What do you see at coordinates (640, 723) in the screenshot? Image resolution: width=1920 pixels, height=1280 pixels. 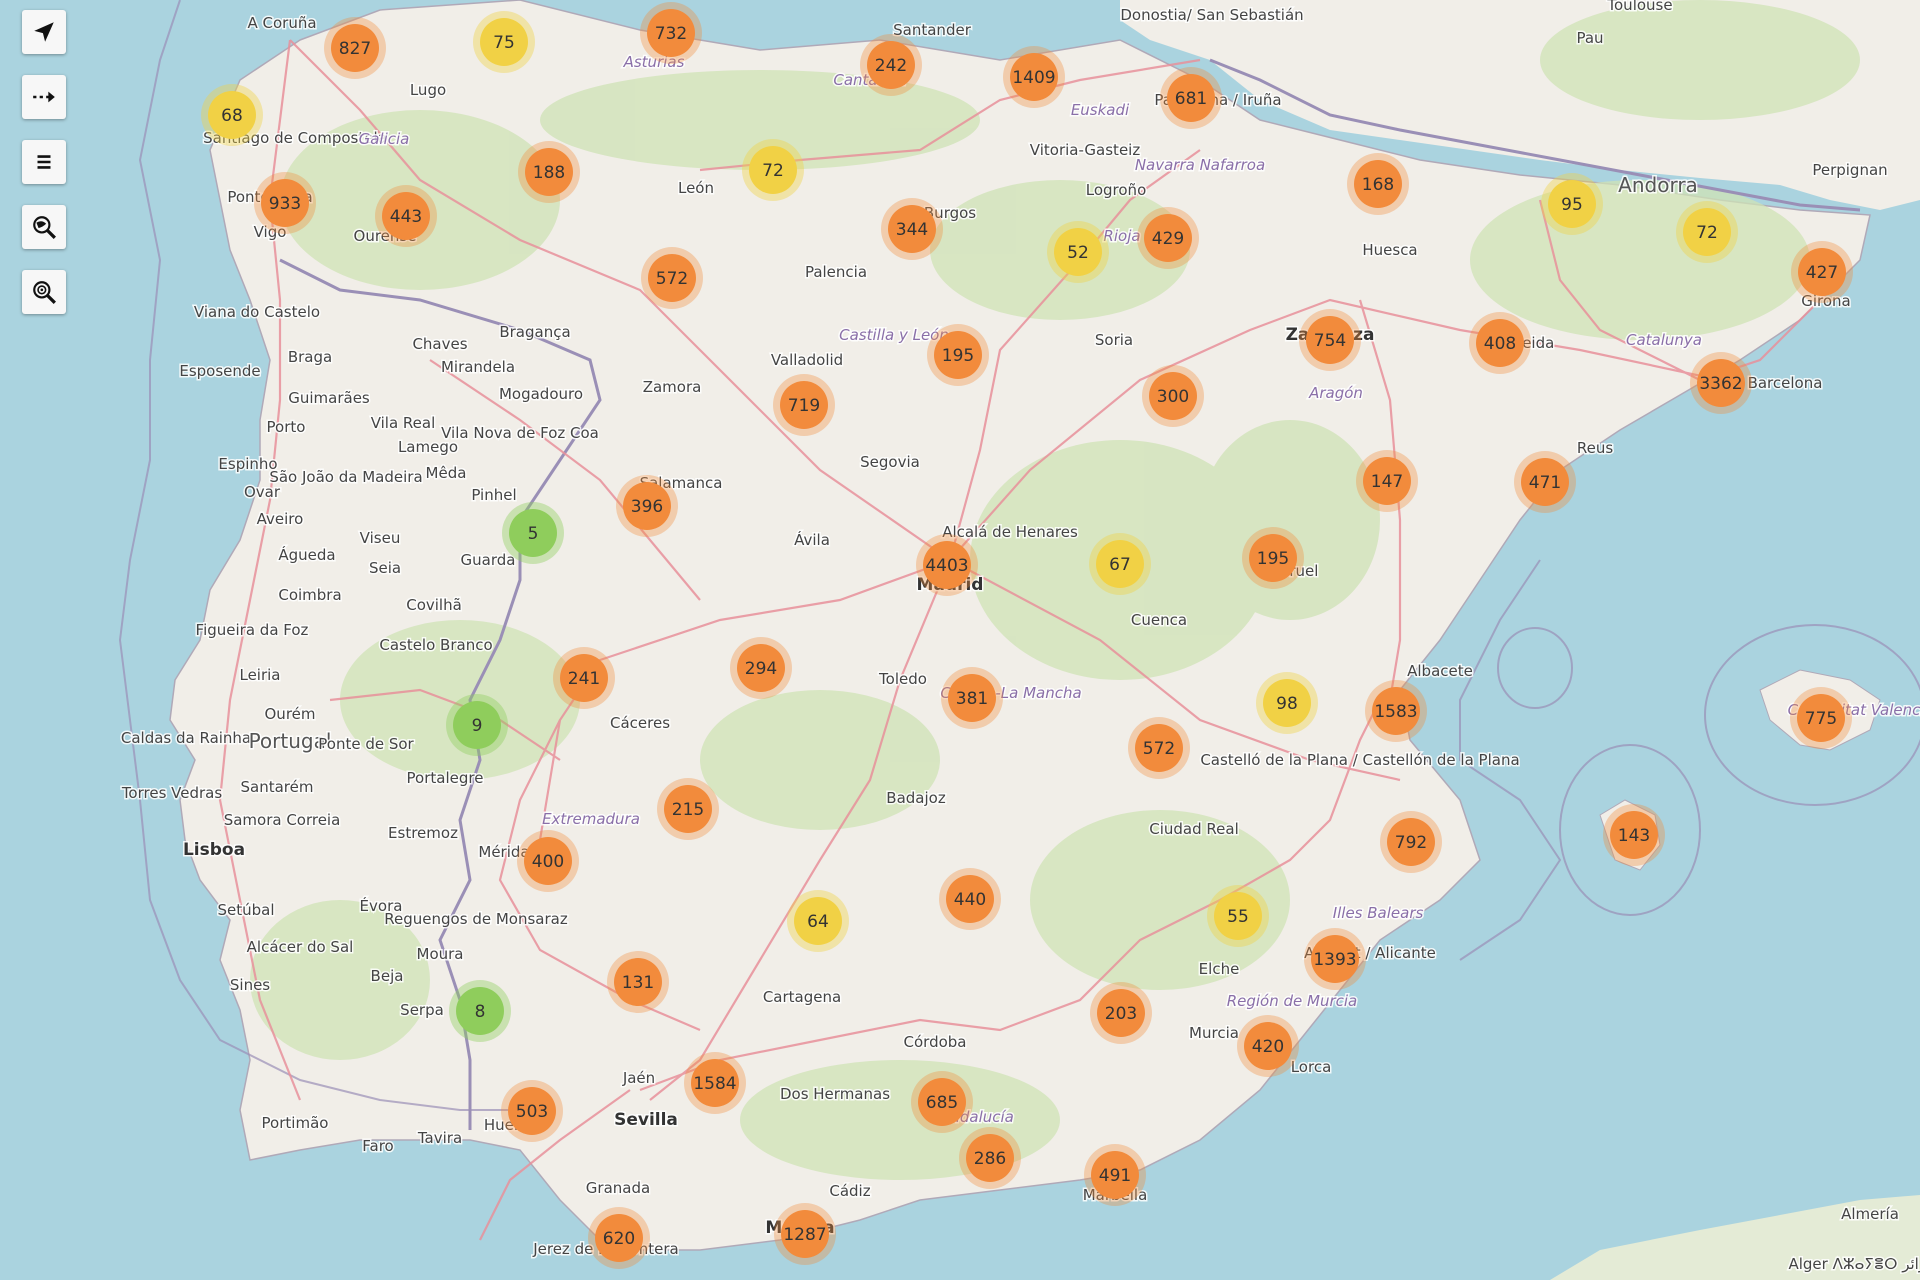 I see `place-label: Cáceres` at bounding box center [640, 723].